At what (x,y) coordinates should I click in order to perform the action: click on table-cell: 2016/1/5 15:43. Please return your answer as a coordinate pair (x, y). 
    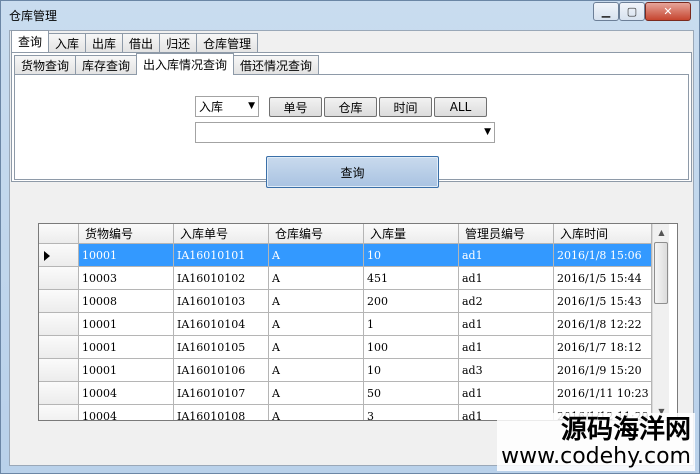
    Looking at the image, I should click on (603, 301).